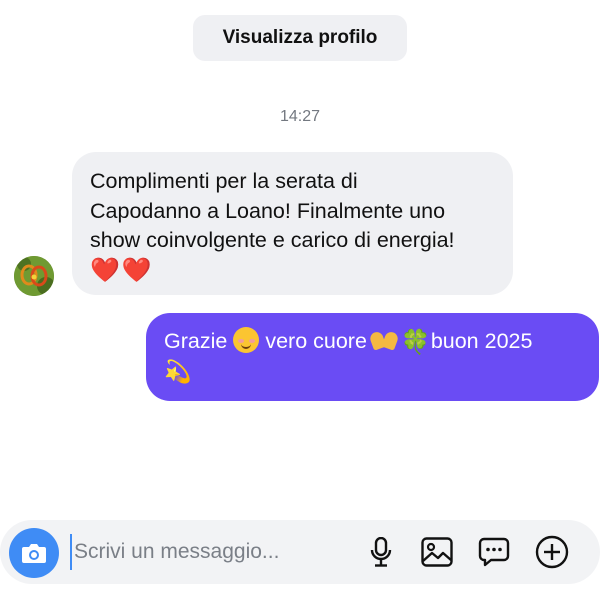  Describe the element at coordinates (268, 210) in the screenshot. I see `incoming-message-line-2: Capodanno a Loano! Finalmente uno` at that location.